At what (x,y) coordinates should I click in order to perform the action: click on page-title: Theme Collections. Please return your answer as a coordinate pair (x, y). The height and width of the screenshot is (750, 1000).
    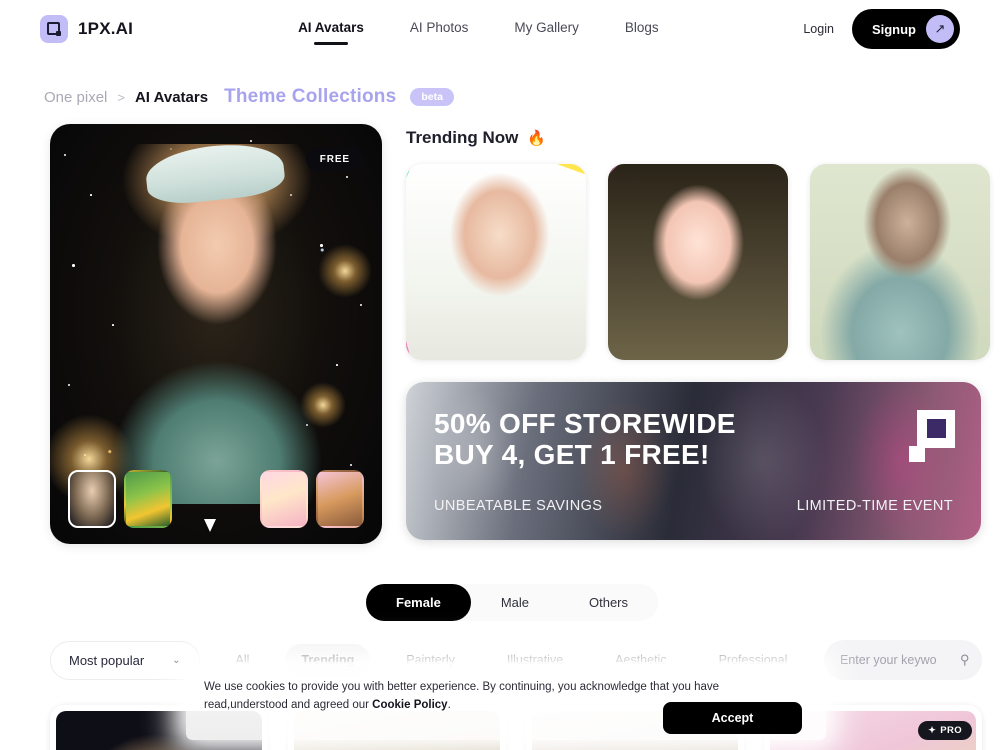
    Looking at the image, I should click on (310, 96).